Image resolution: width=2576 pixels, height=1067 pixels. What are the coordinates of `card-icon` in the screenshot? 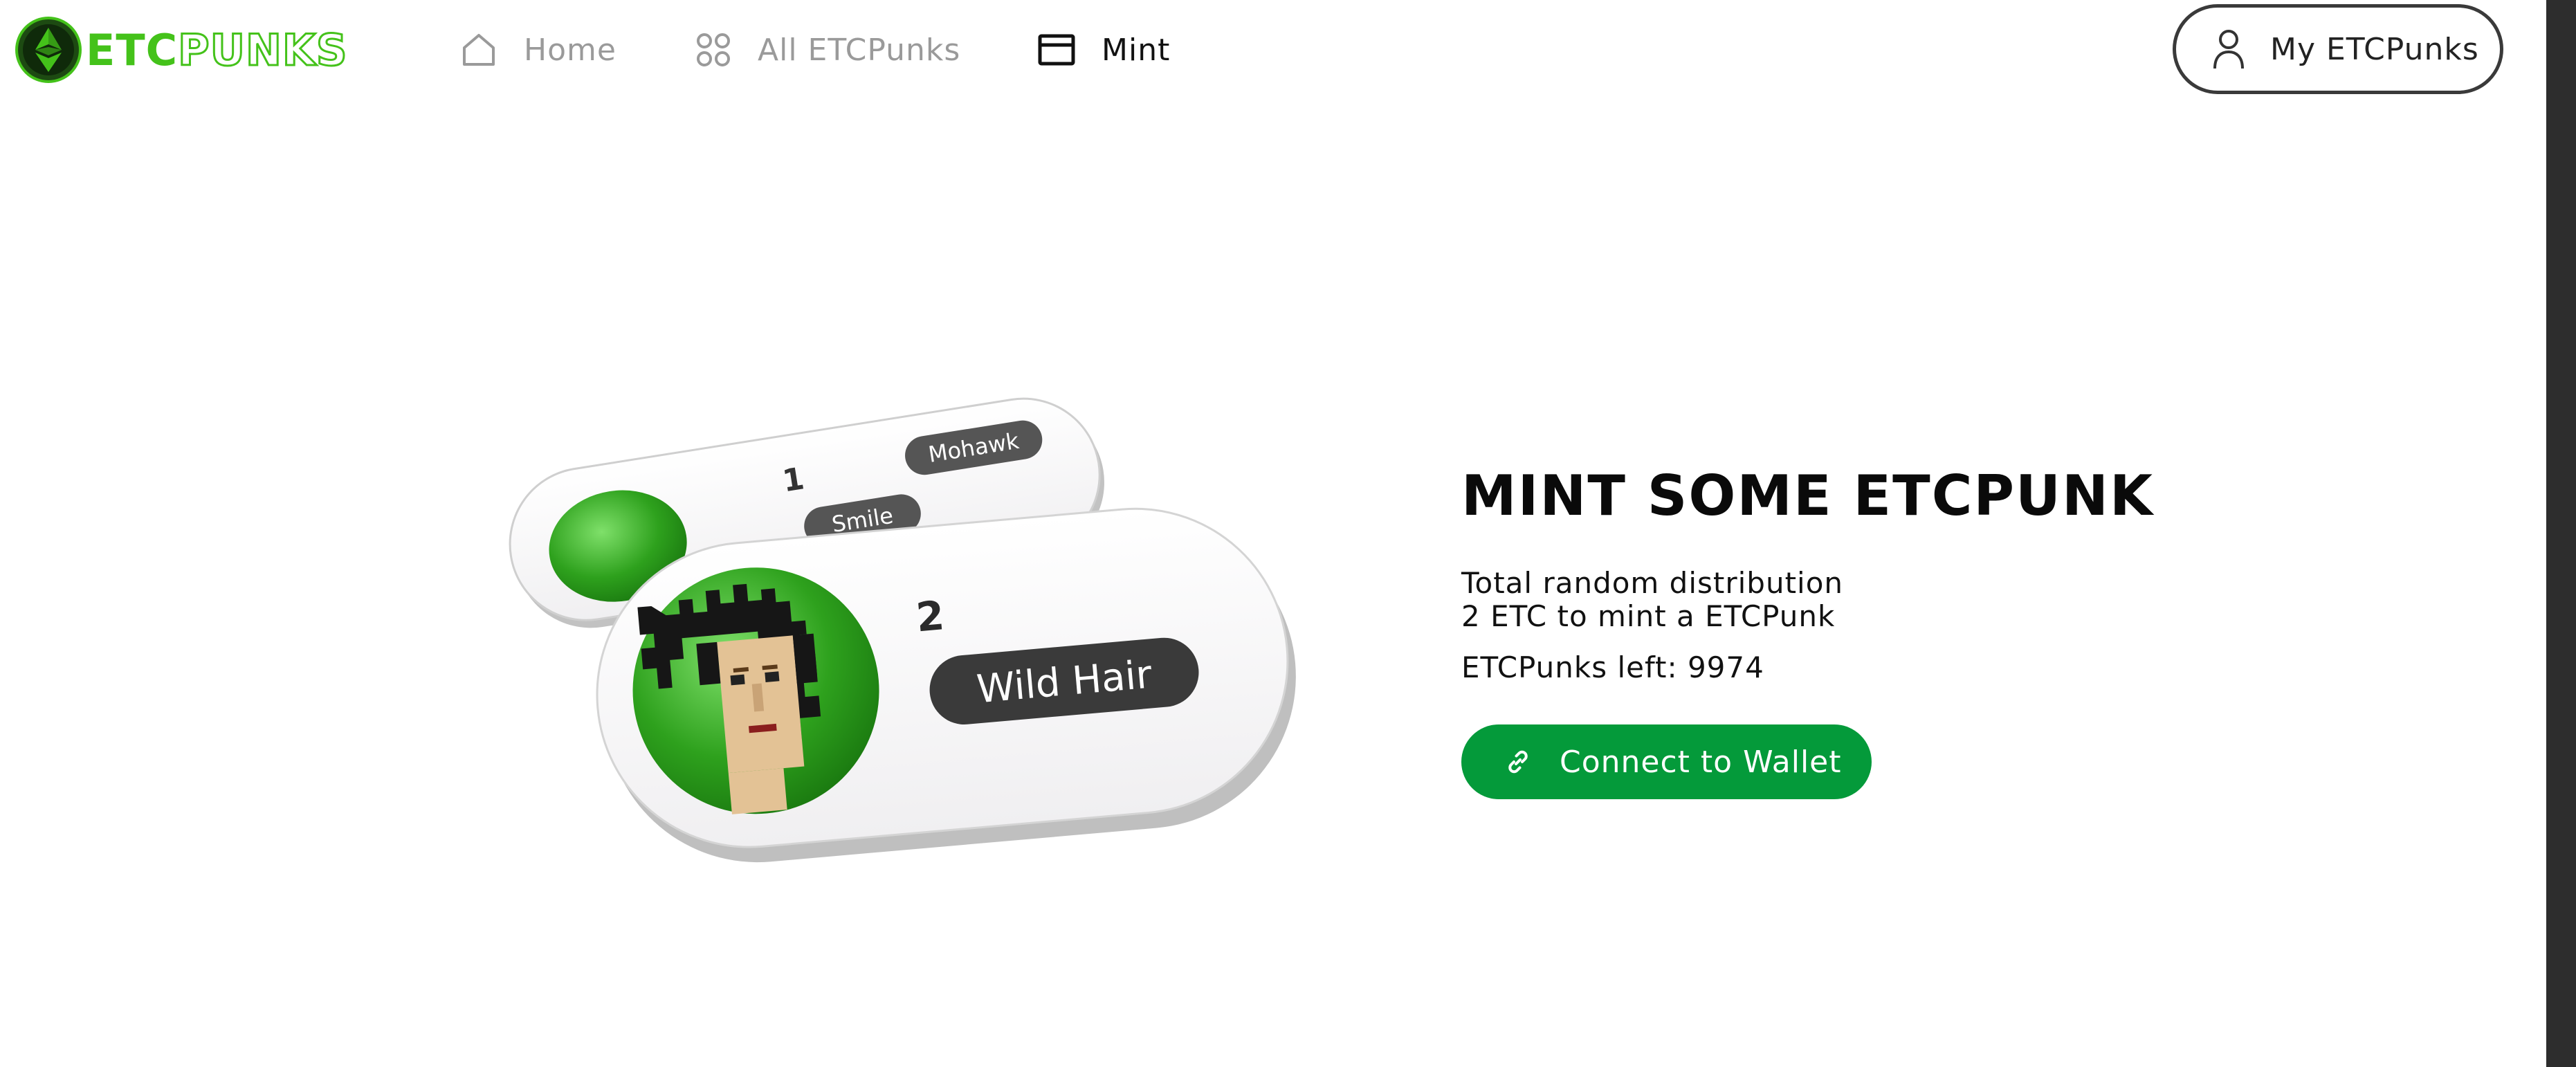 It's located at (1056, 50).